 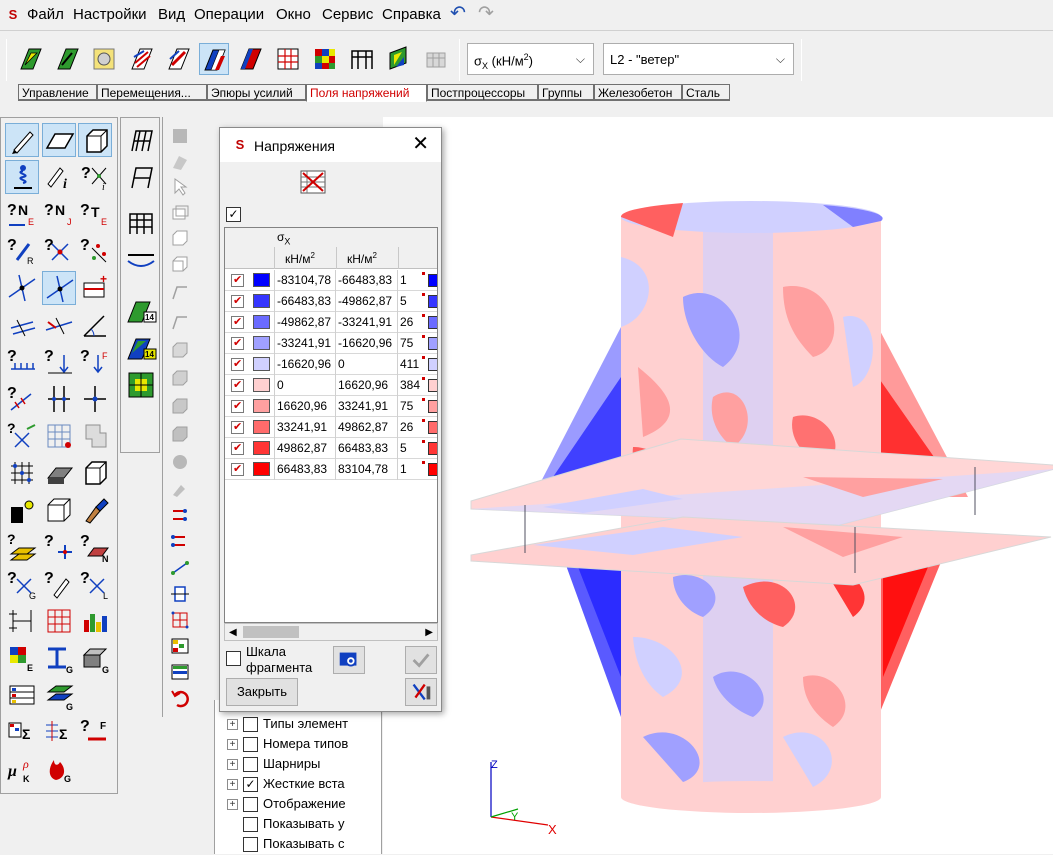 What do you see at coordinates (214, 59) in the screenshot?
I see `stress-fields-button` at bounding box center [214, 59].